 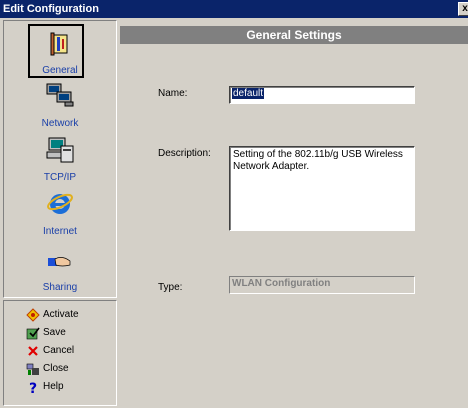 I want to click on internet-icon, so click(x=60, y=203).